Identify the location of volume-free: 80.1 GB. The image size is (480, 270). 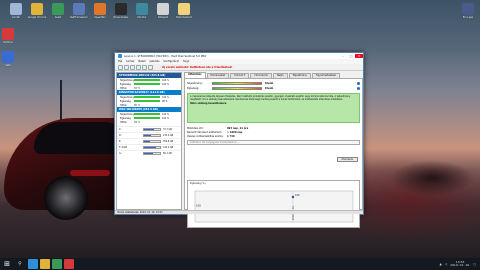
(167, 153).